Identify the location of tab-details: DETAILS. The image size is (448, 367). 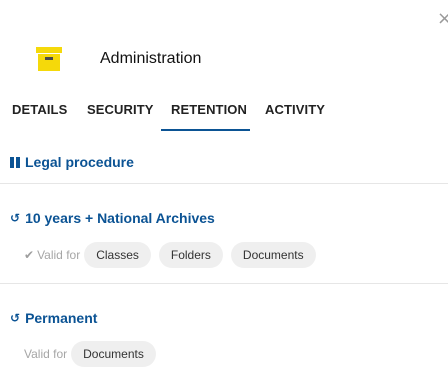
(39, 109).